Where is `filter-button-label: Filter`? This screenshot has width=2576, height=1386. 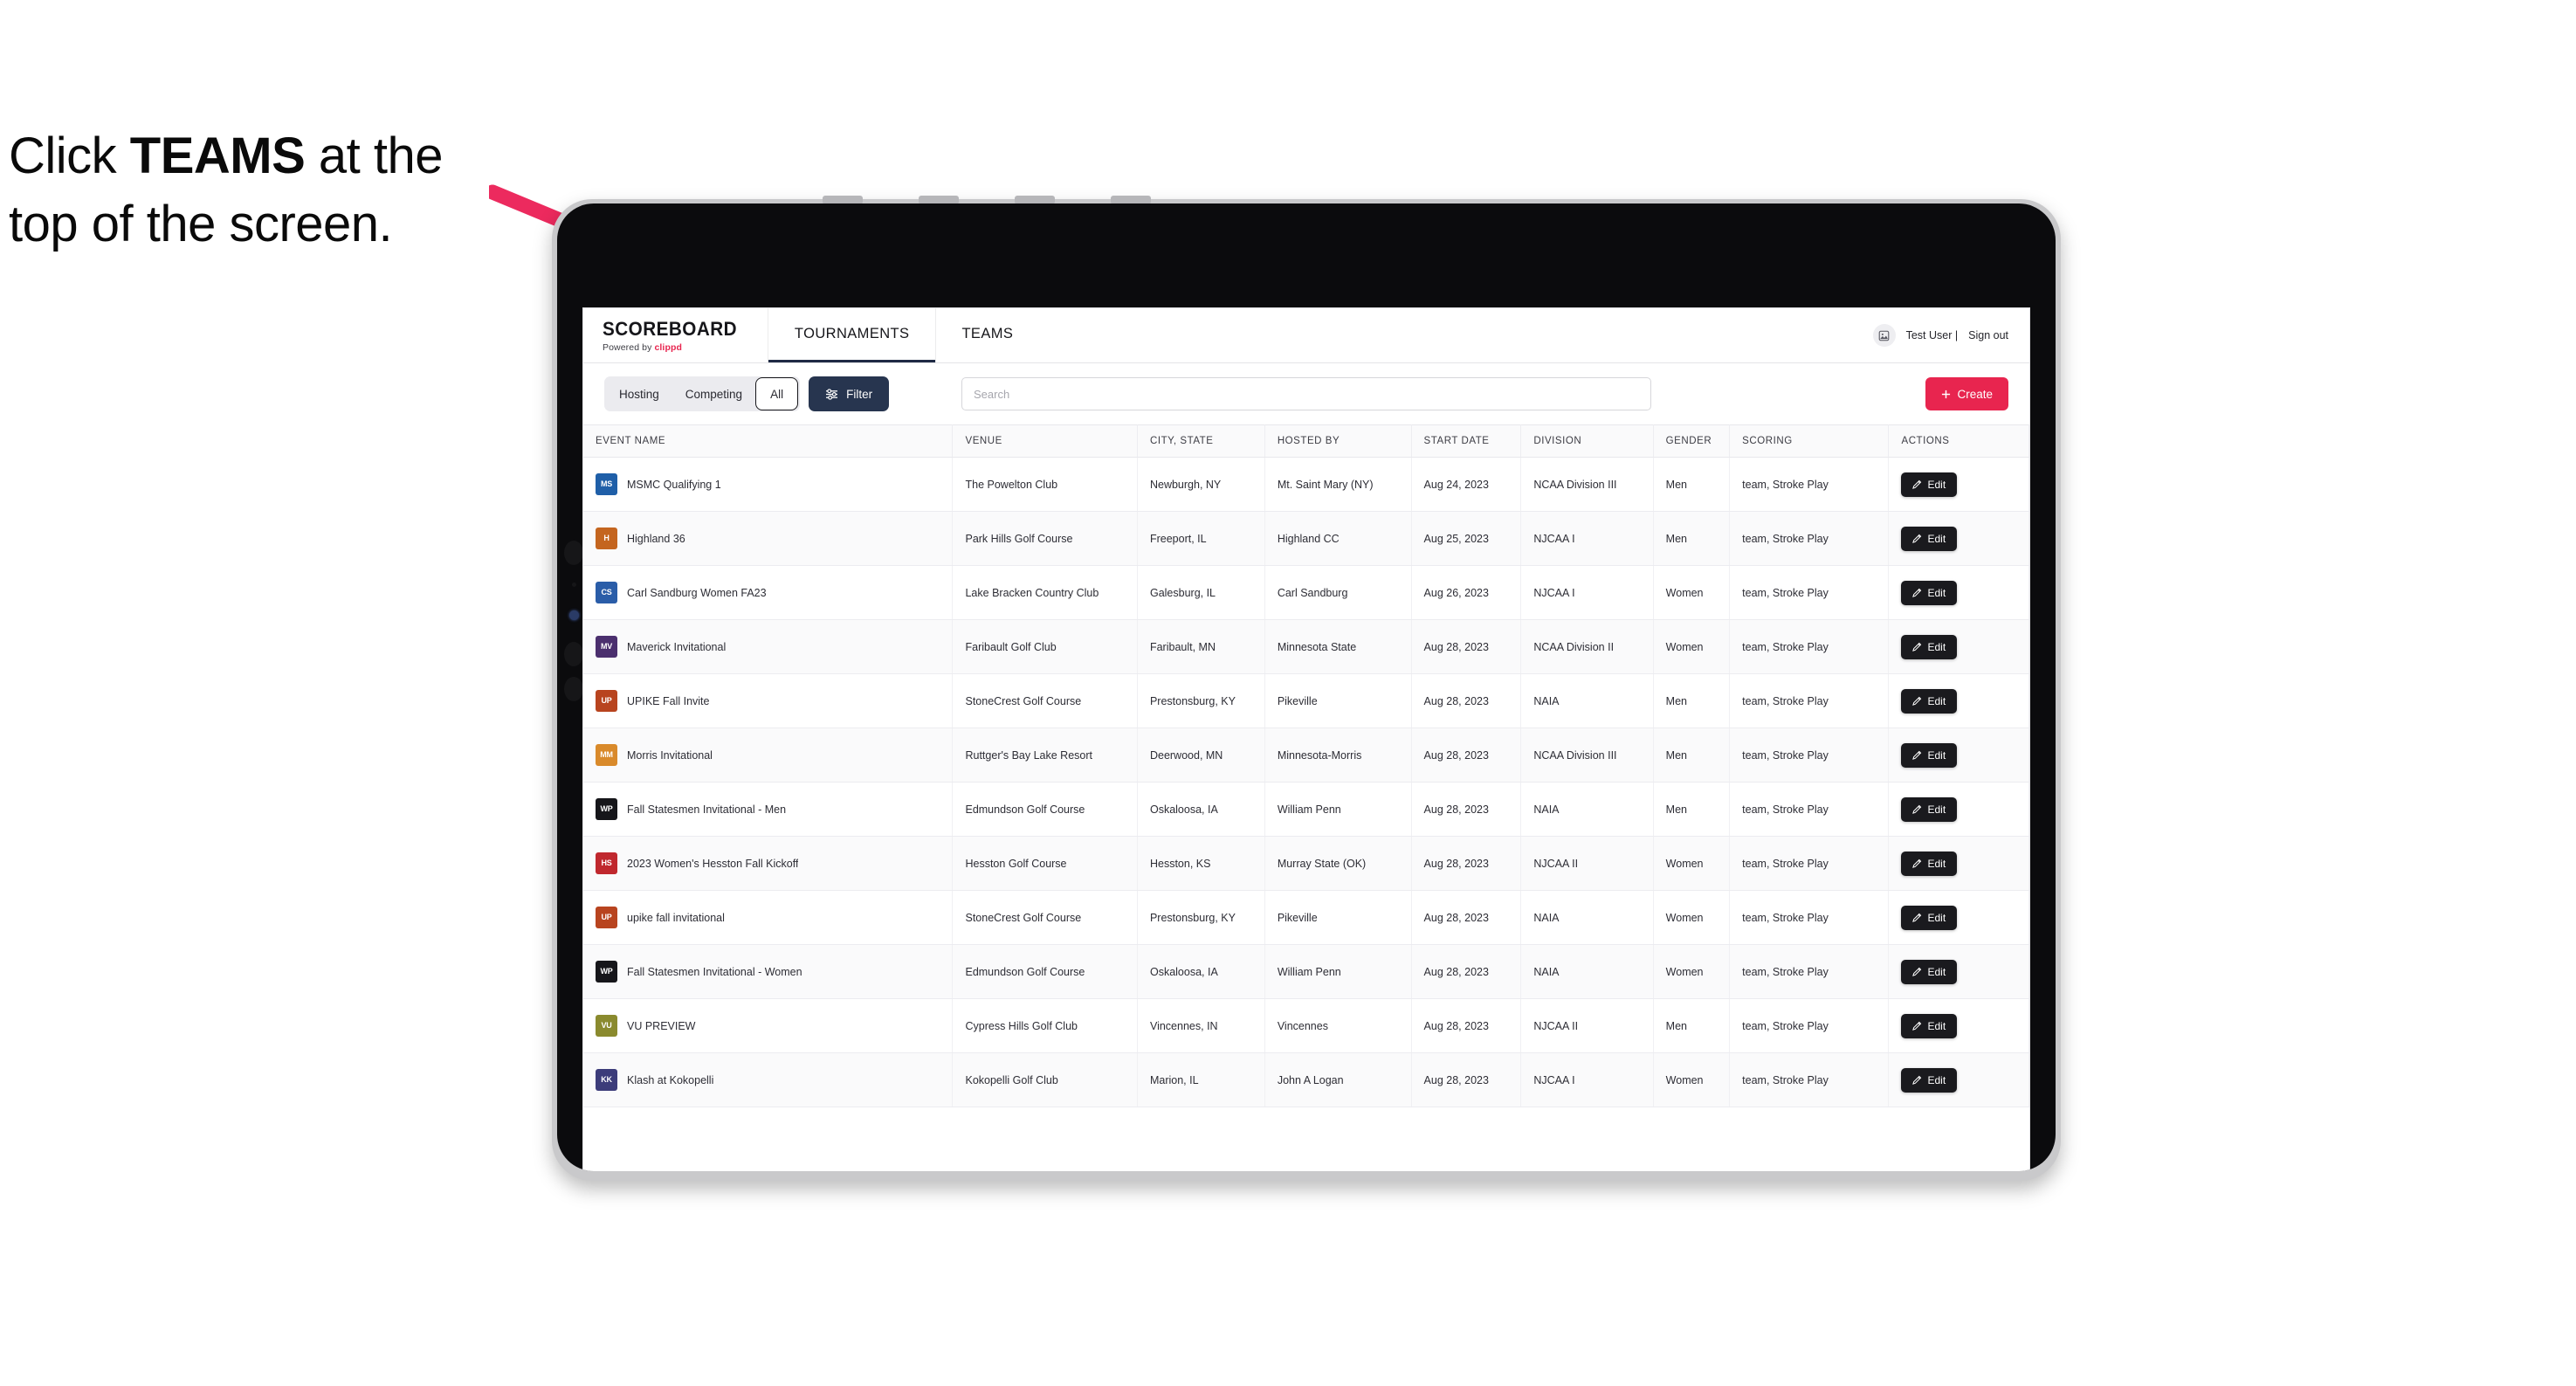
filter-button-label: Filter is located at coordinates (859, 394).